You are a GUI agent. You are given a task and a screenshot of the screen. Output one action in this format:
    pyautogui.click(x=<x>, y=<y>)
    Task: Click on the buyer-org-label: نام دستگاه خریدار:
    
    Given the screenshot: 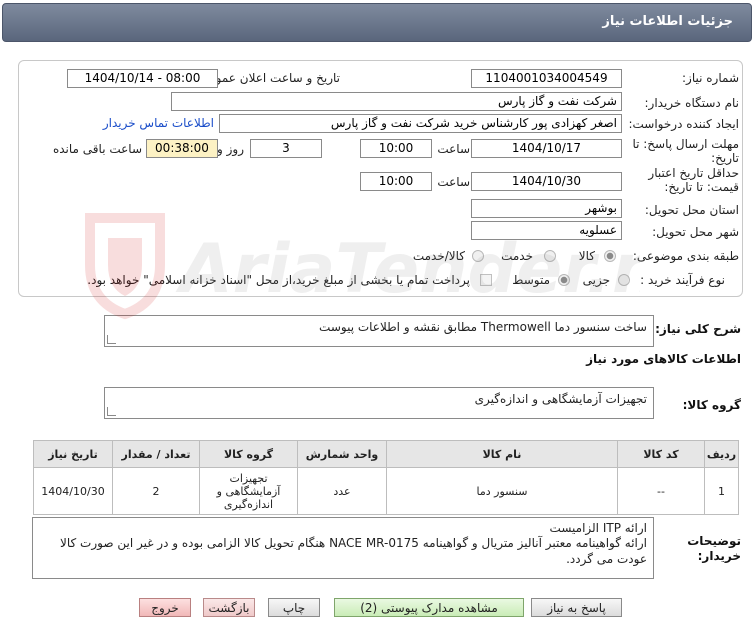 What is the action you would take?
    pyautogui.click(x=692, y=103)
    